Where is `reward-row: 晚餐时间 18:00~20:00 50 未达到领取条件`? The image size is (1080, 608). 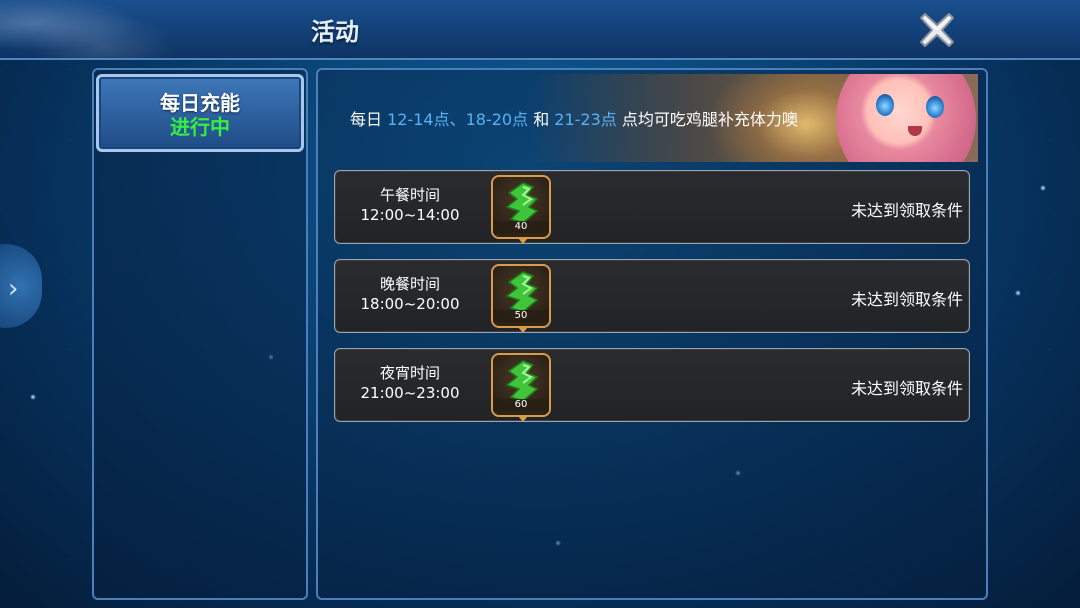
reward-row: 晚餐时间 18:00~20:00 50 未达到领取条件 is located at coordinates (652, 296).